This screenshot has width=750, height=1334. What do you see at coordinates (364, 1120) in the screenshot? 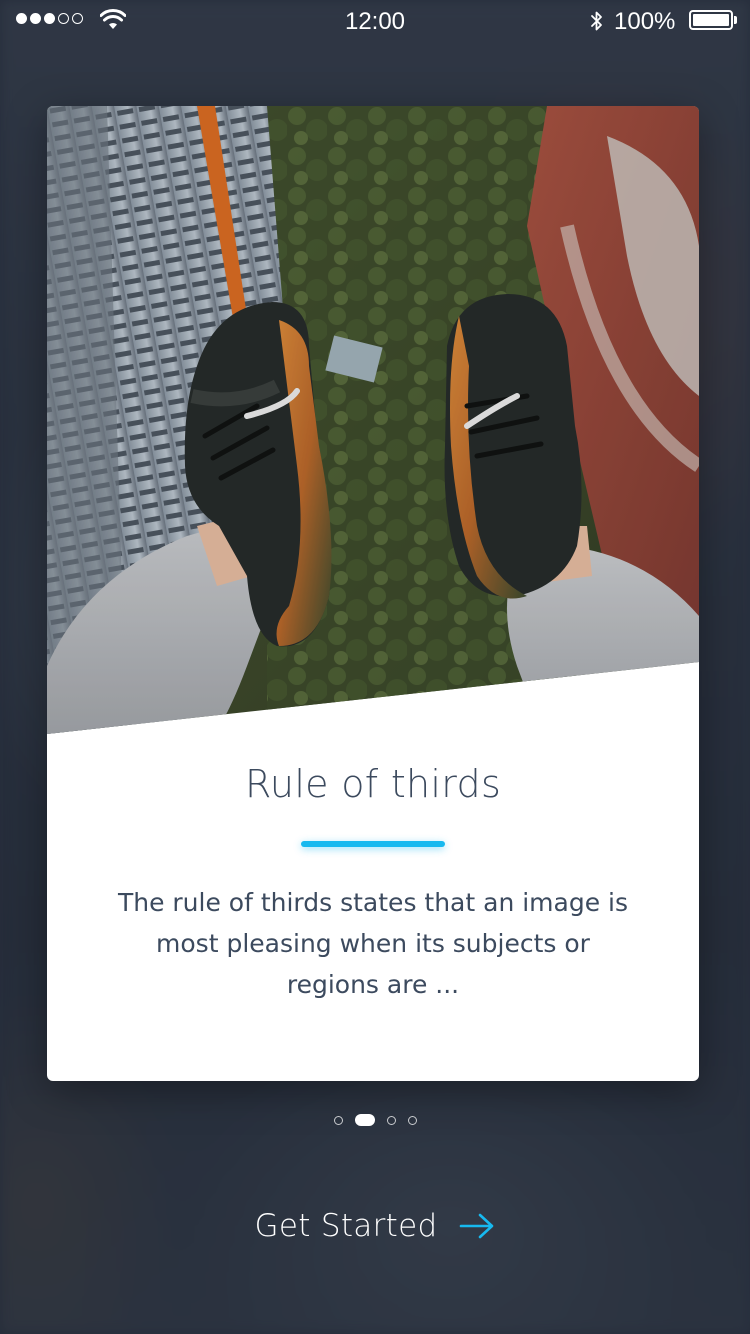
I see `page-dot-active` at bounding box center [364, 1120].